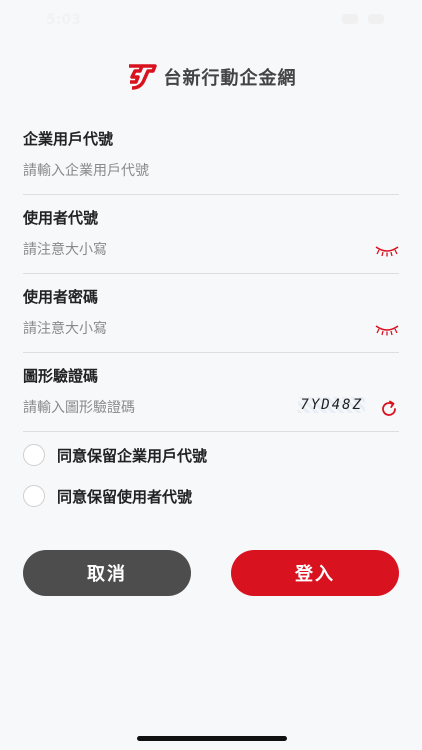 The image size is (422, 750). What do you see at coordinates (61, 218) in the screenshot?
I see `user-id-label: 使用者代號` at bounding box center [61, 218].